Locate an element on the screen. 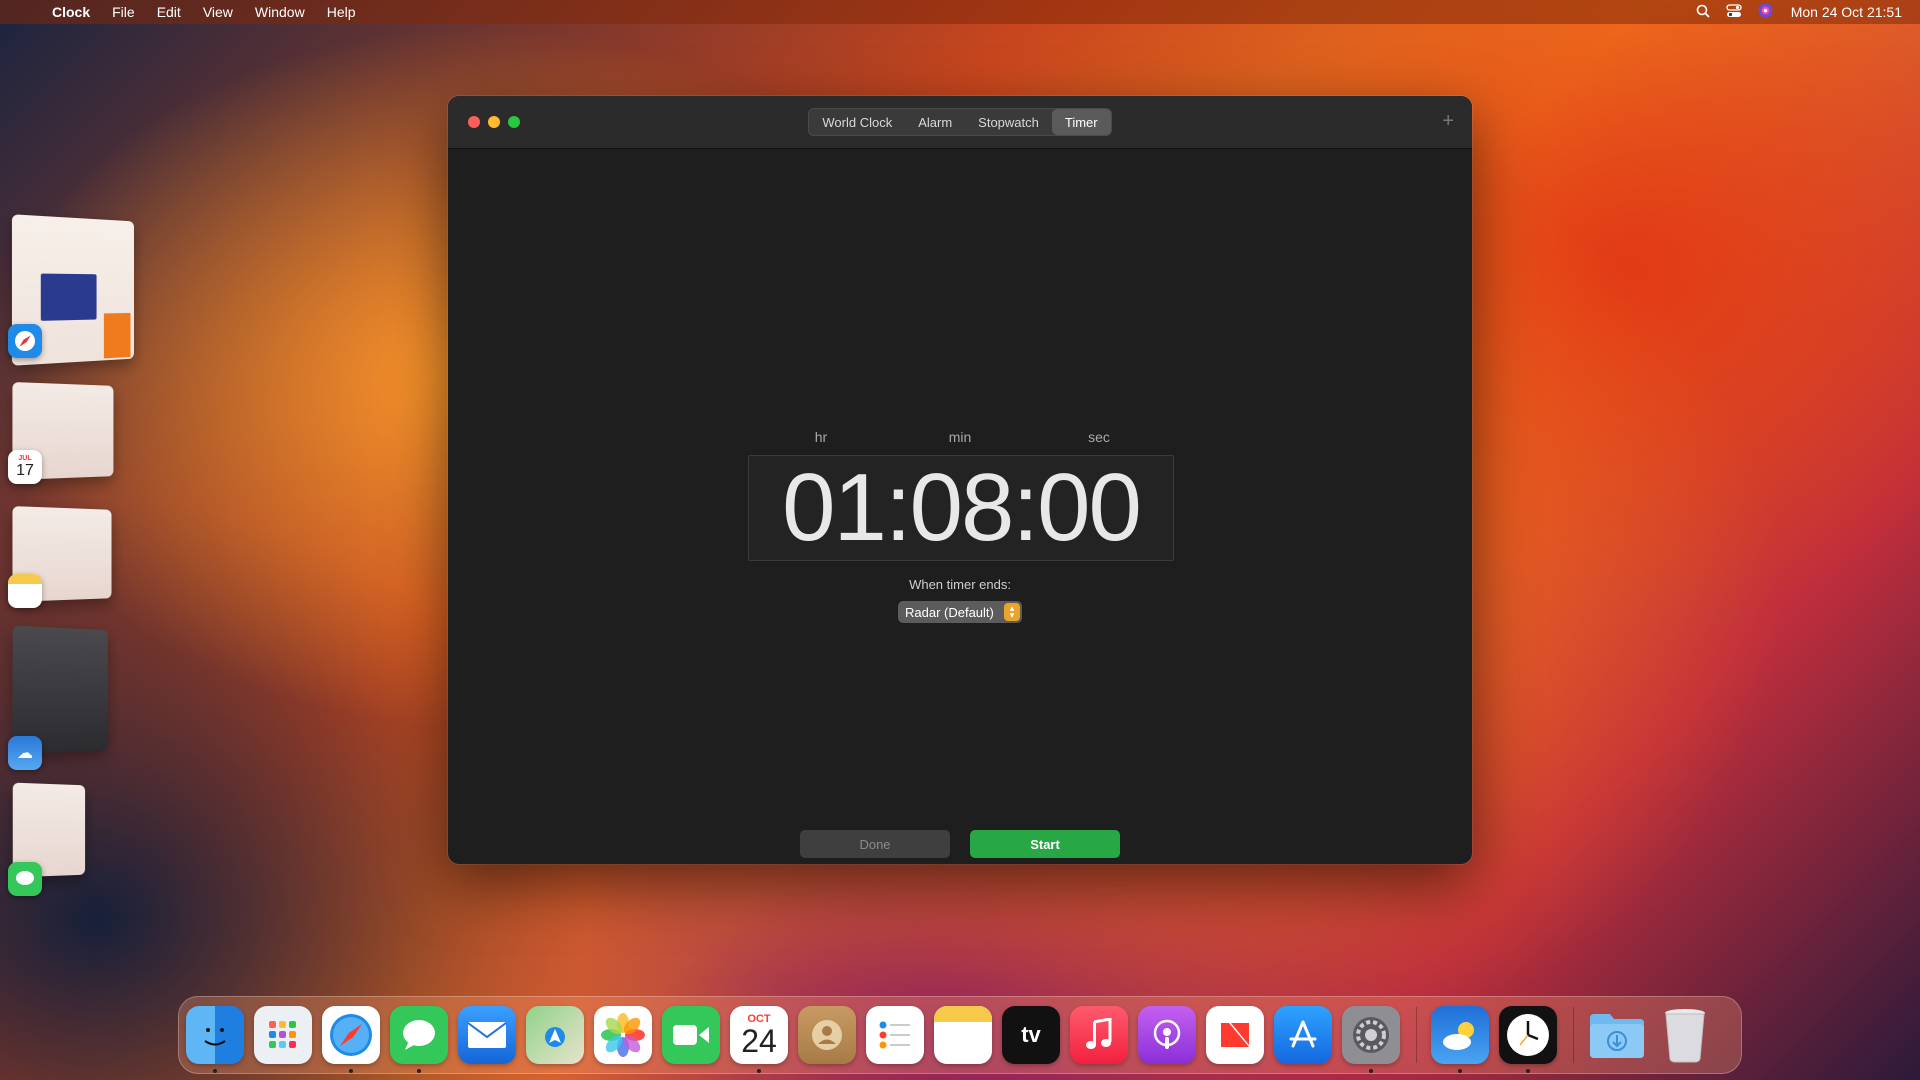 This screenshot has height=1080, width=1920. tab-stopwatch: Stopwatch is located at coordinates (1008, 122).